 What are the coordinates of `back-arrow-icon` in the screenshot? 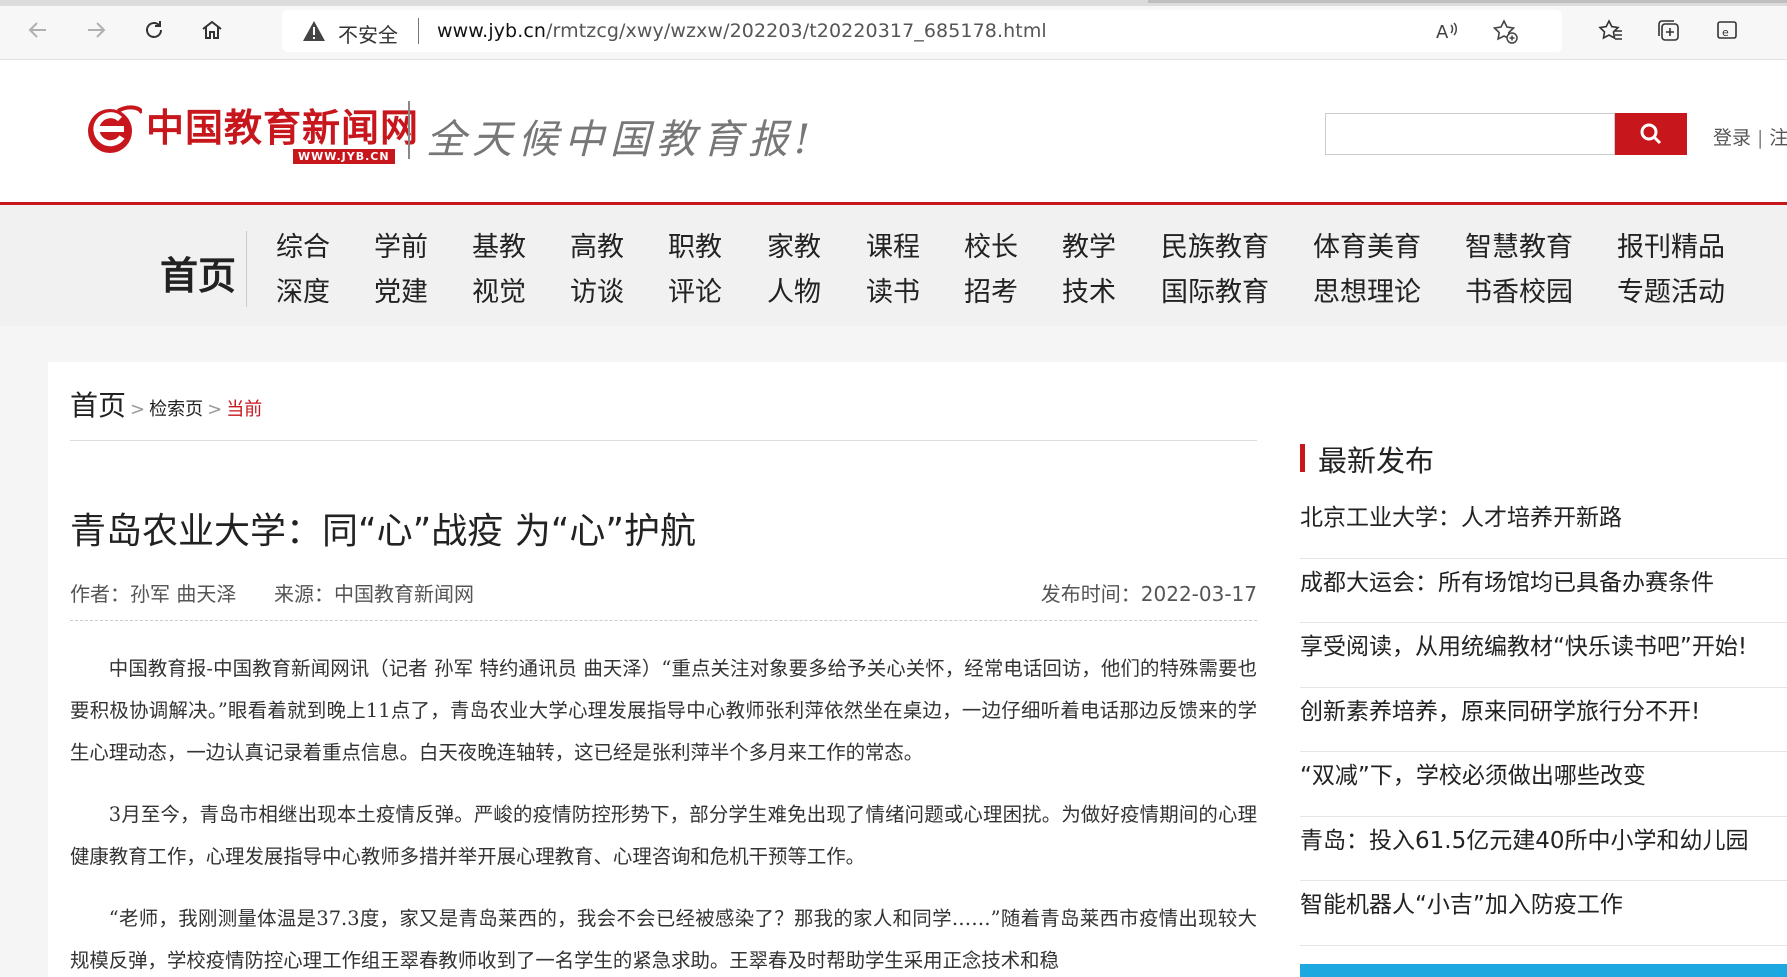 It's located at (38, 30).